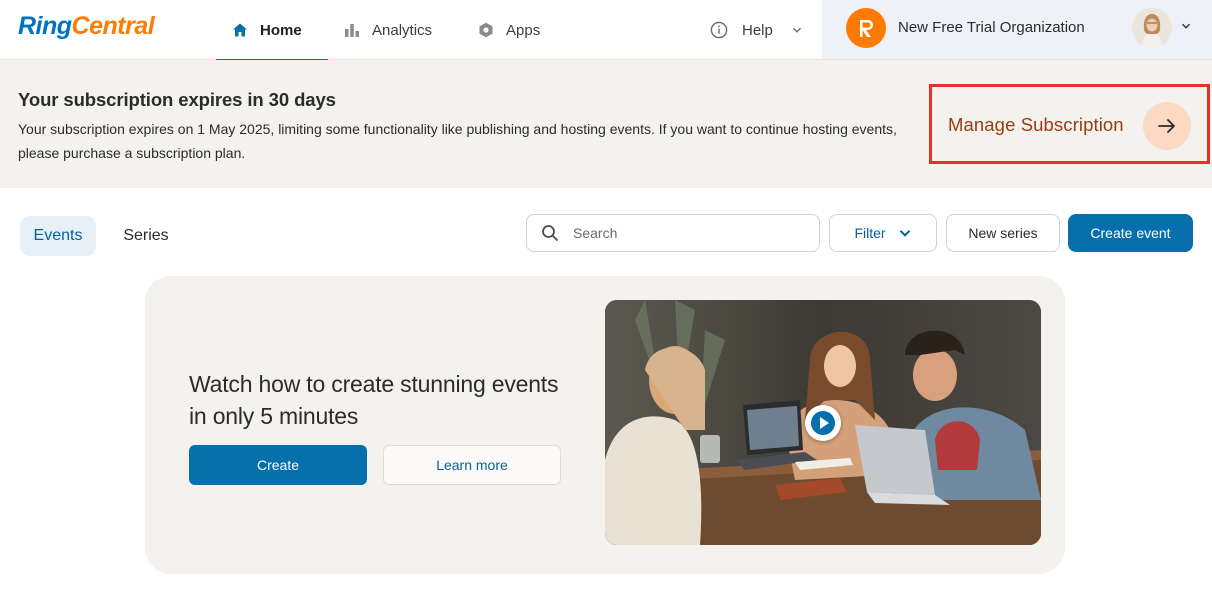 This screenshot has height=598, width=1212. I want to click on organization-panel: New Free Trial Organization, so click(1017, 29).